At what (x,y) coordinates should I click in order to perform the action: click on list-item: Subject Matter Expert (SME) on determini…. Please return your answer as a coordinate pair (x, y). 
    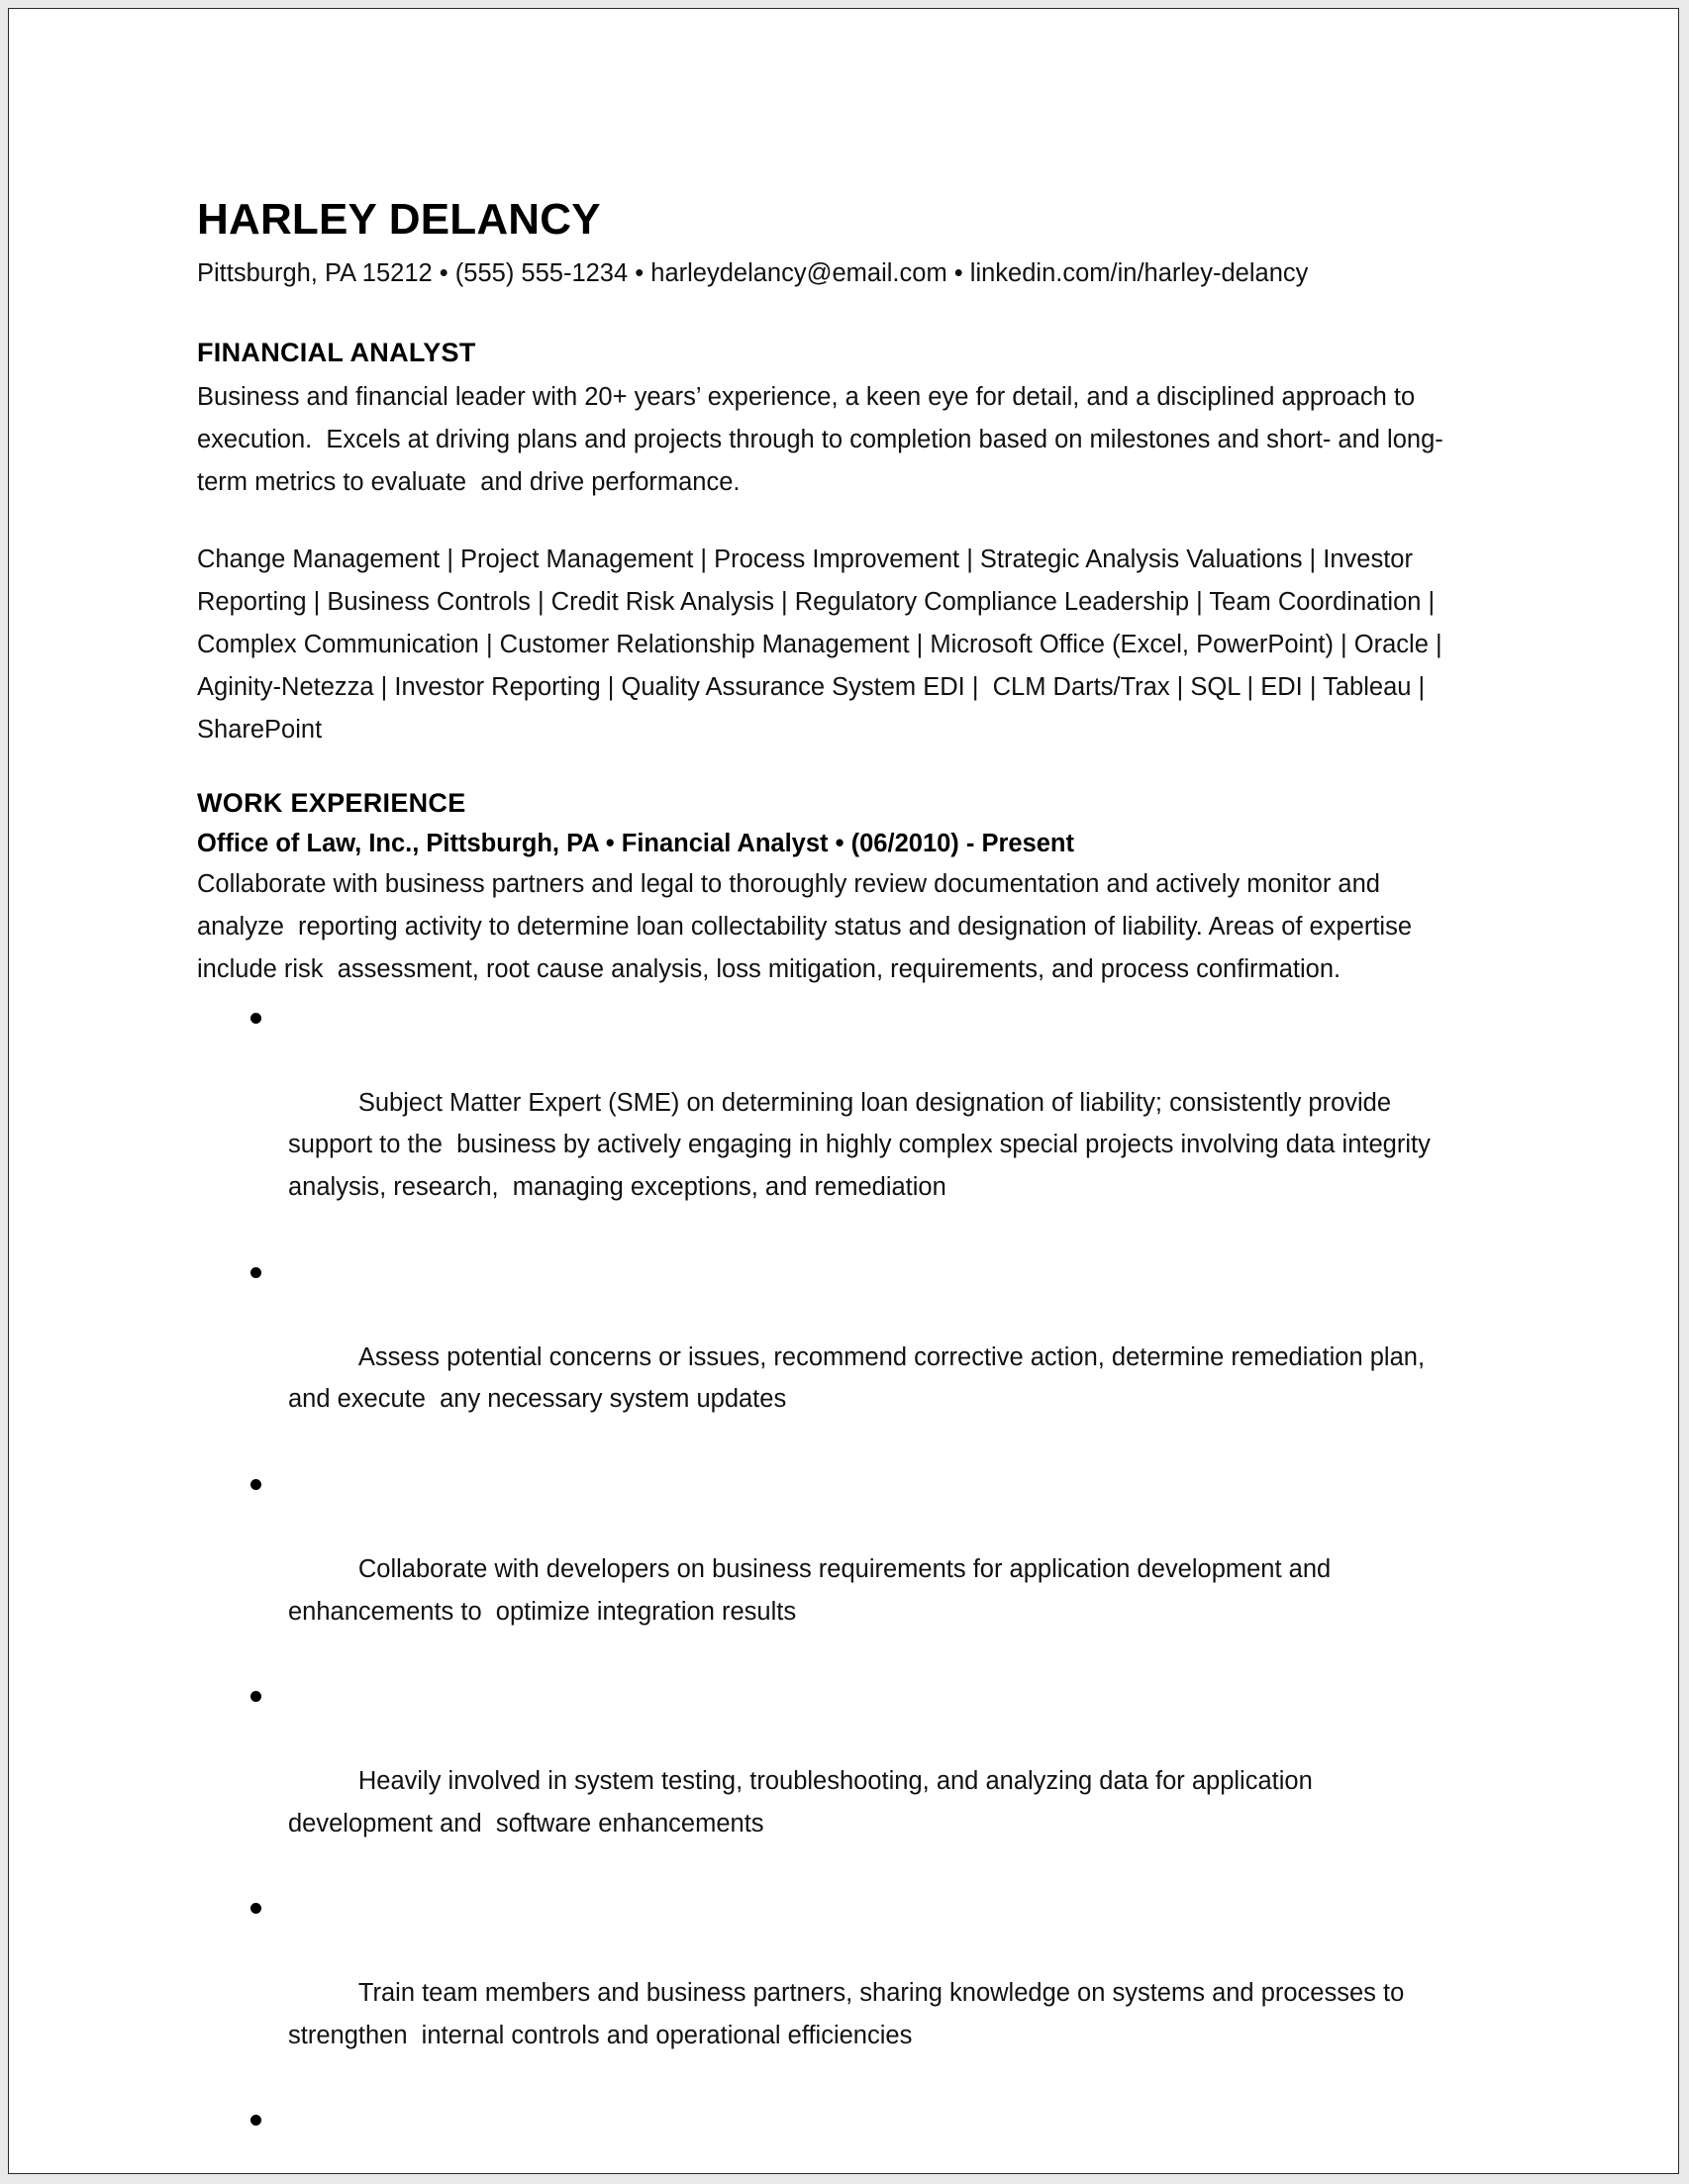
    Looking at the image, I should click on (828, 1124).